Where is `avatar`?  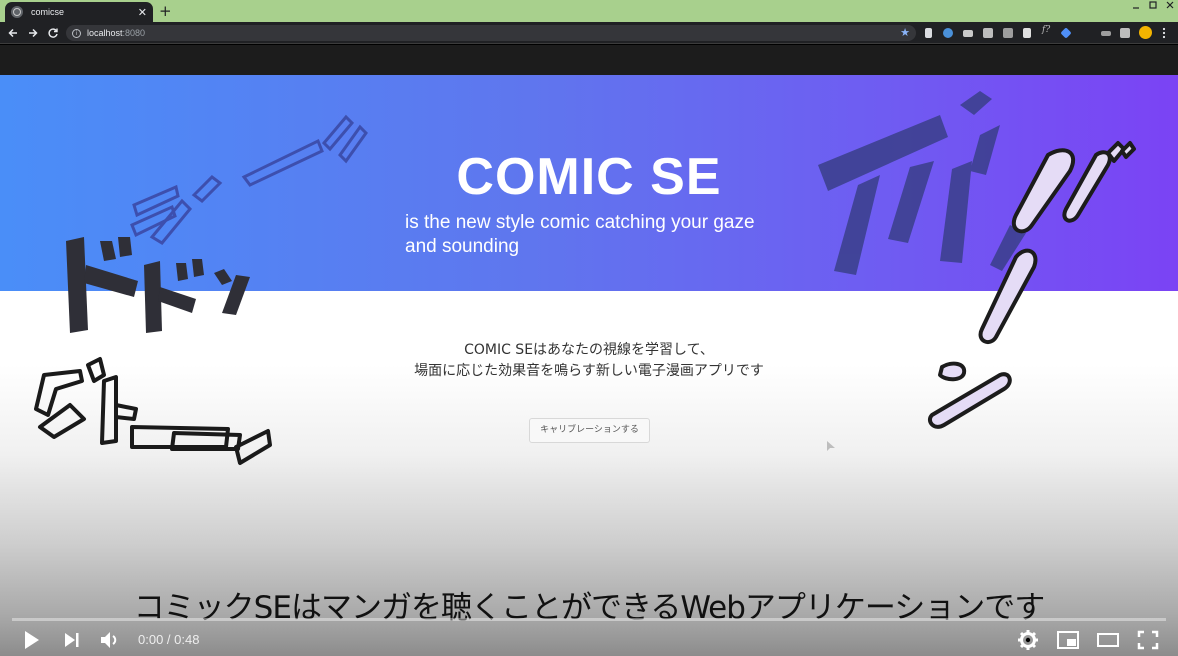
avatar is located at coordinates (1145, 32).